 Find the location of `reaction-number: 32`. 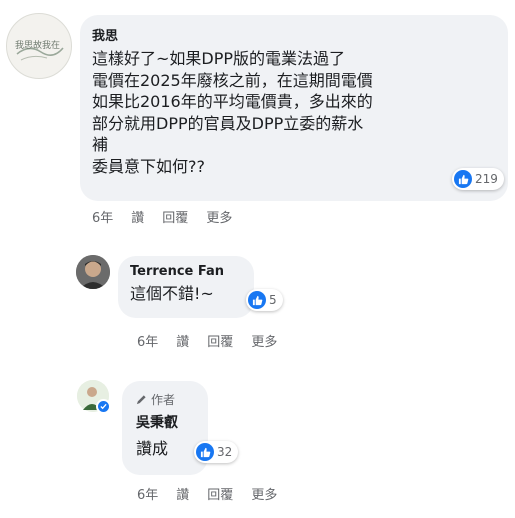

reaction-number: 32 is located at coordinates (225, 452).